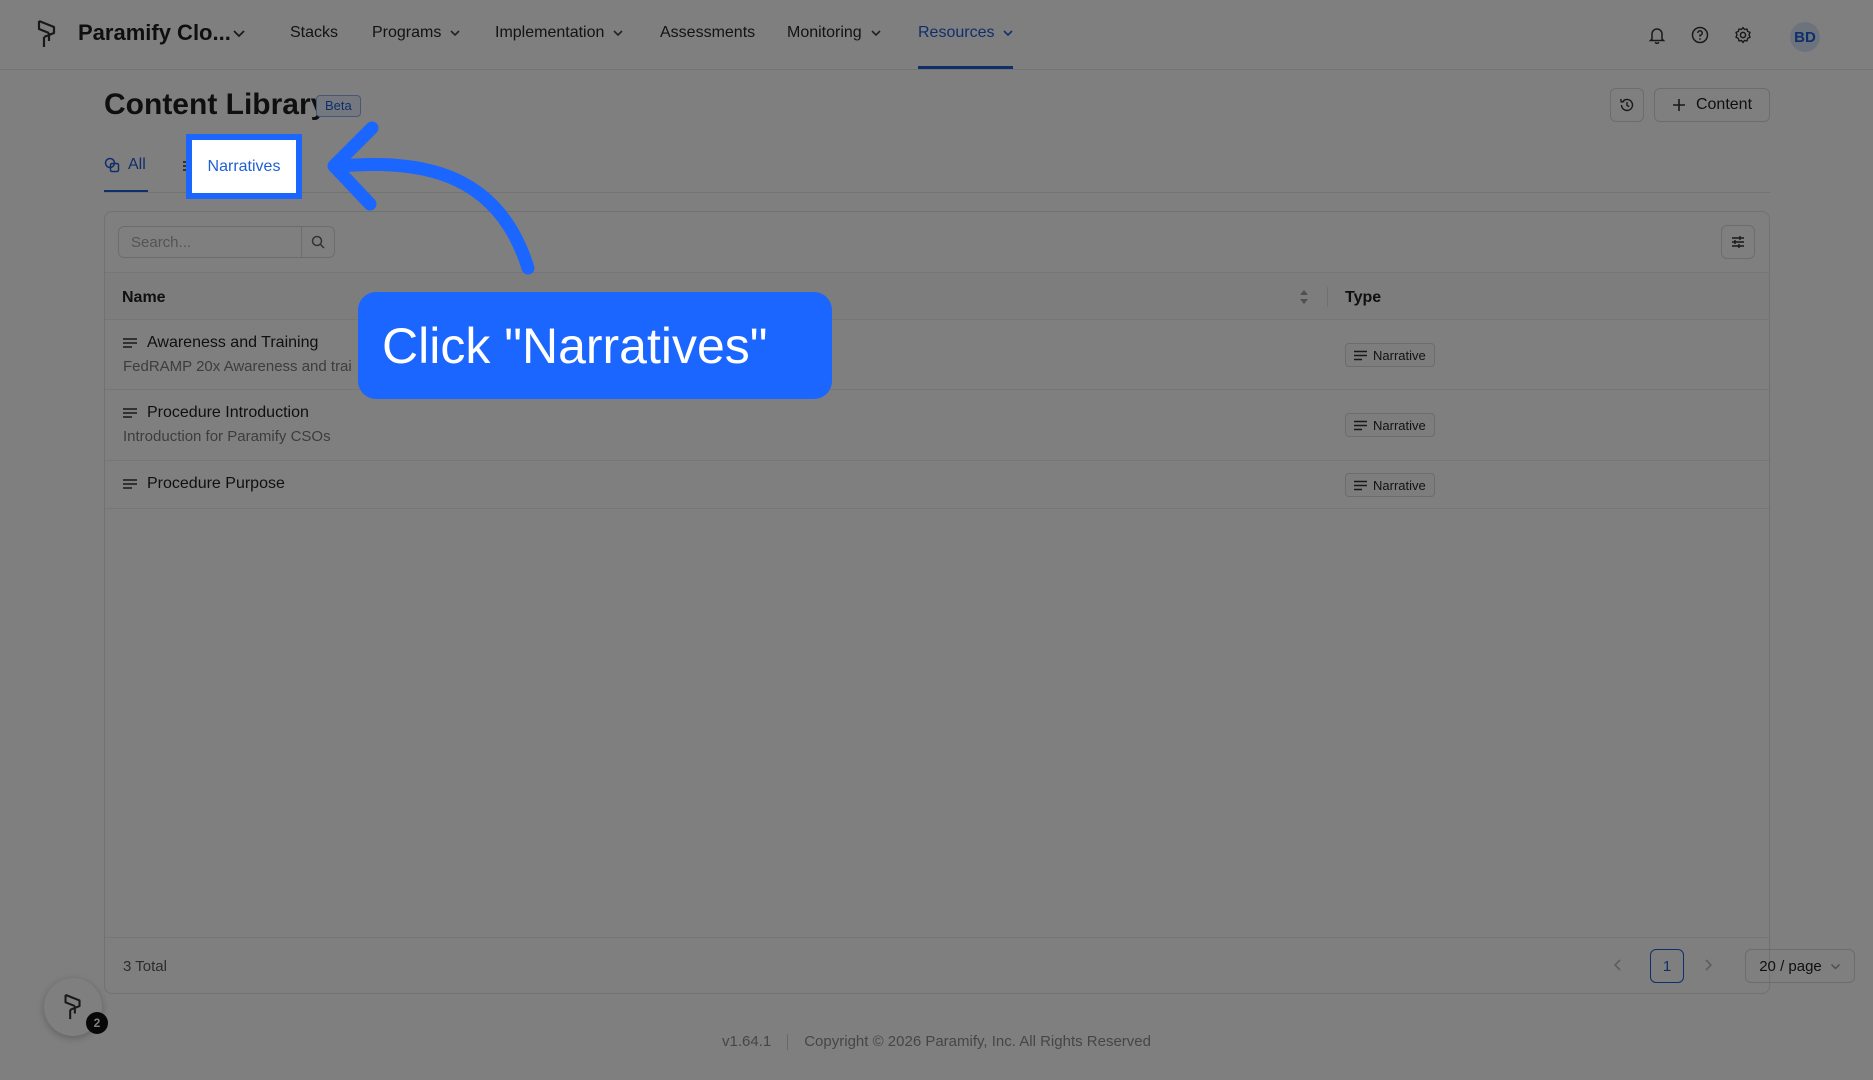 The height and width of the screenshot is (1080, 1873). What do you see at coordinates (144, 298) in the screenshot?
I see `column-header-name: Name` at bounding box center [144, 298].